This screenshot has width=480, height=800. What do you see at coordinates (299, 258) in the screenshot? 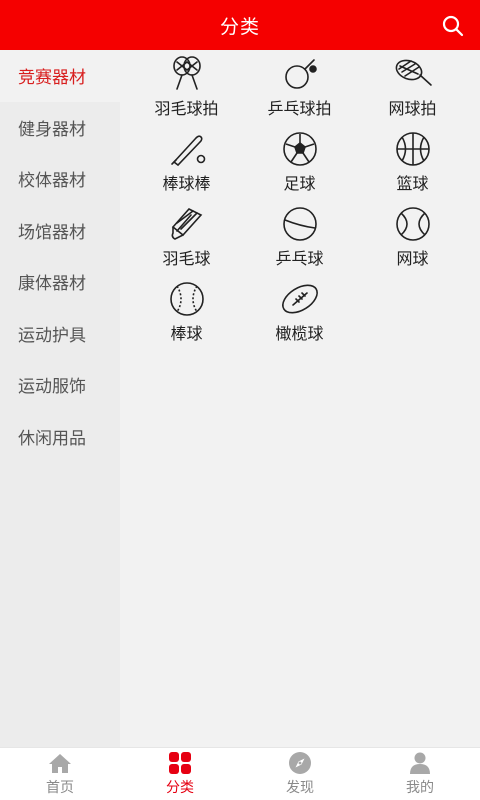
I see `category-label: 乒乓球` at bounding box center [299, 258].